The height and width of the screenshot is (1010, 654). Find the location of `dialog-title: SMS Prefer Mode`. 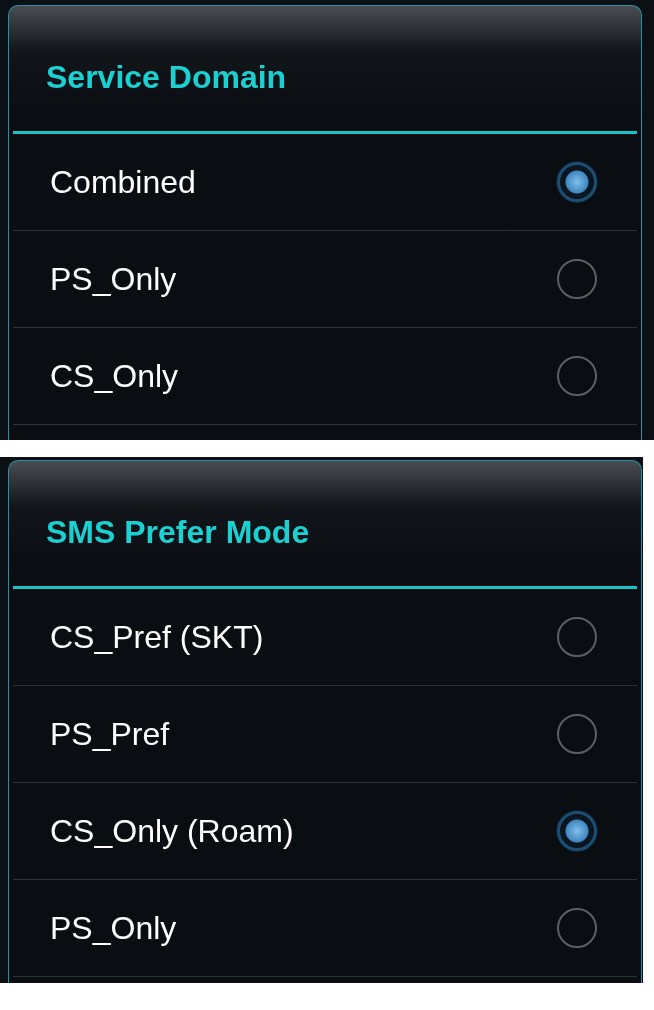

dialog-title: SMS Prefer Mode is located at coordinates (178, 531).